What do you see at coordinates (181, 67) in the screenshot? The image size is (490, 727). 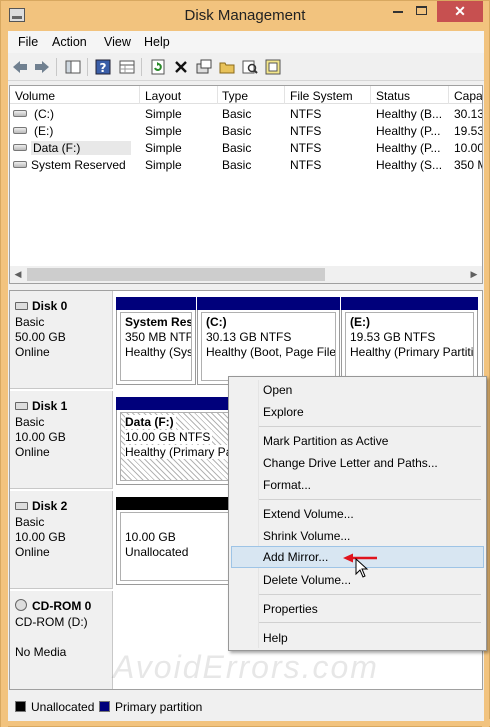 I see `delete-icon` at bounding box center [181, 67].